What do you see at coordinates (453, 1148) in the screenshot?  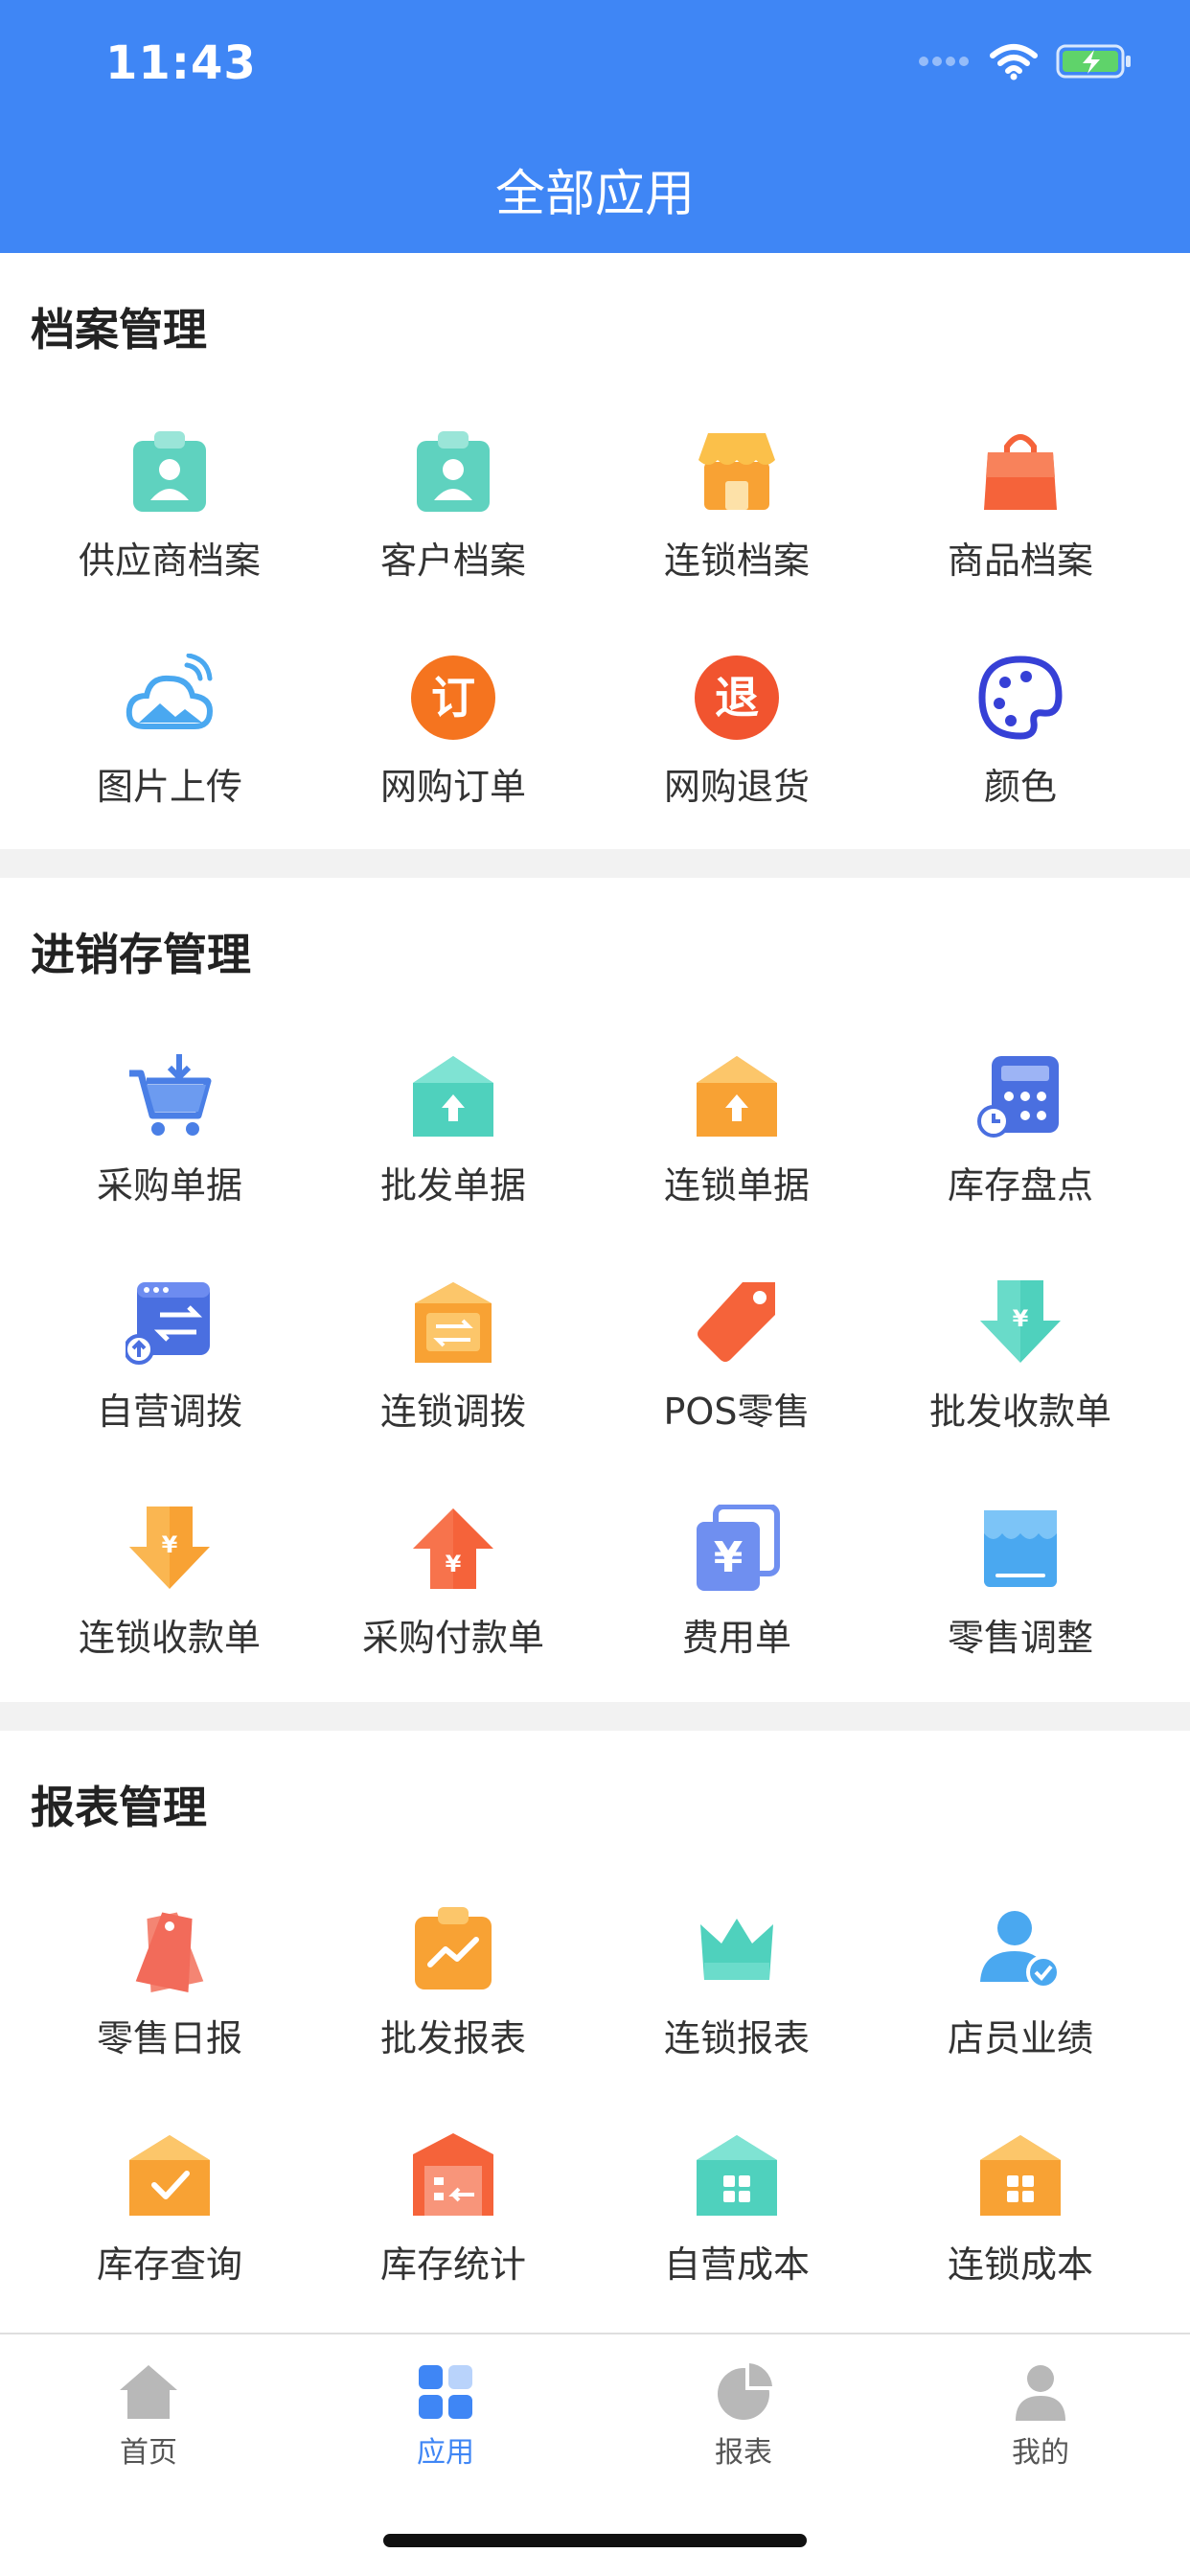 I see `app-wholesale-docs: 批发单据` at bounding box center [453, 1148].